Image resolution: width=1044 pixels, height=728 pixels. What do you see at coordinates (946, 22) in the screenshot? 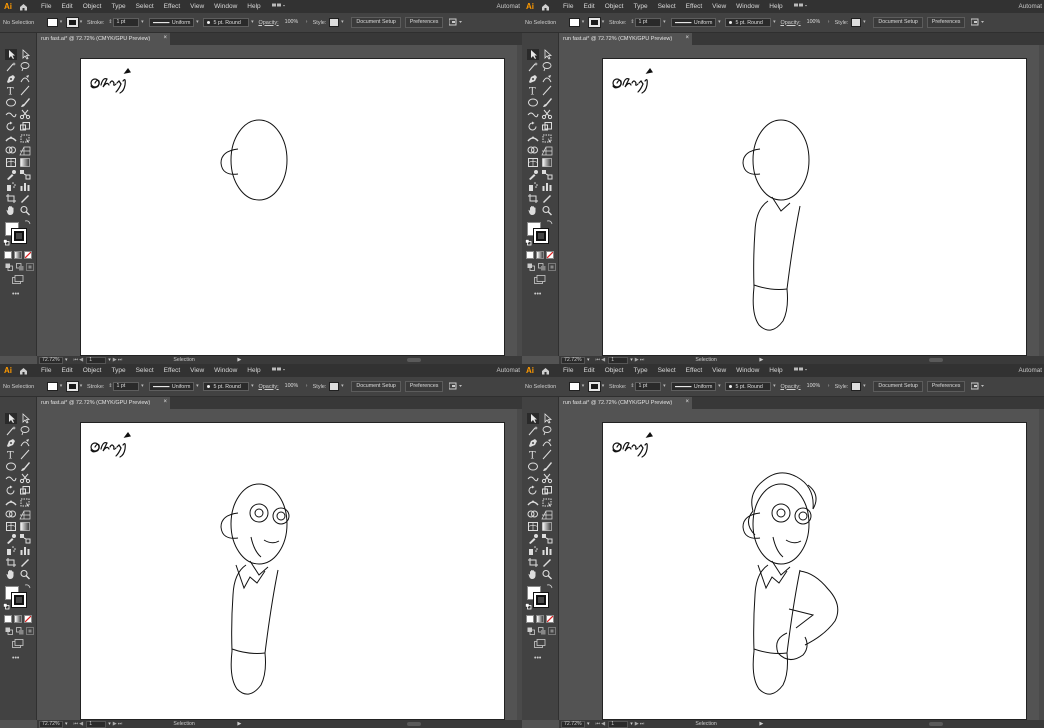
I see `preferences-button: Preferences` at bounding box center [946, 22].